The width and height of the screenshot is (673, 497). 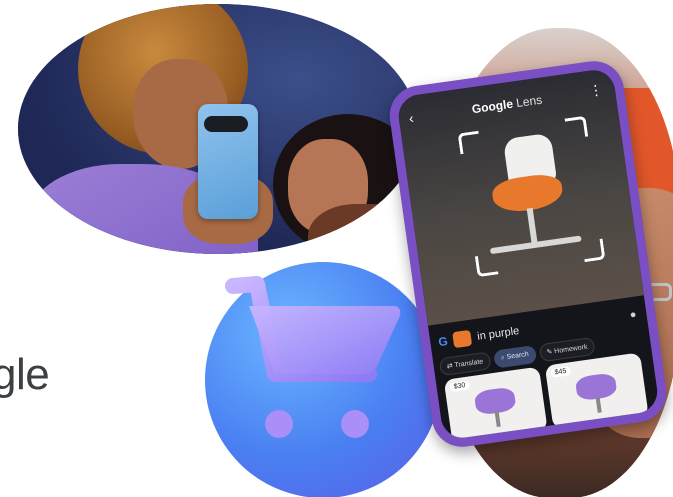 What do you see at coordinates (459, 386) in the screenshot?
I see `result-price: $30` at bounding box center [459, 386].